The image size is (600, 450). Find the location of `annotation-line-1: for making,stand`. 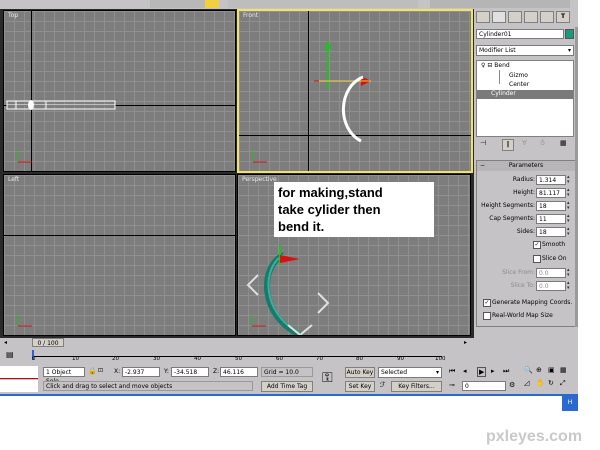

annotation-line-1: for making,stand is located at coordinates (330, 192).